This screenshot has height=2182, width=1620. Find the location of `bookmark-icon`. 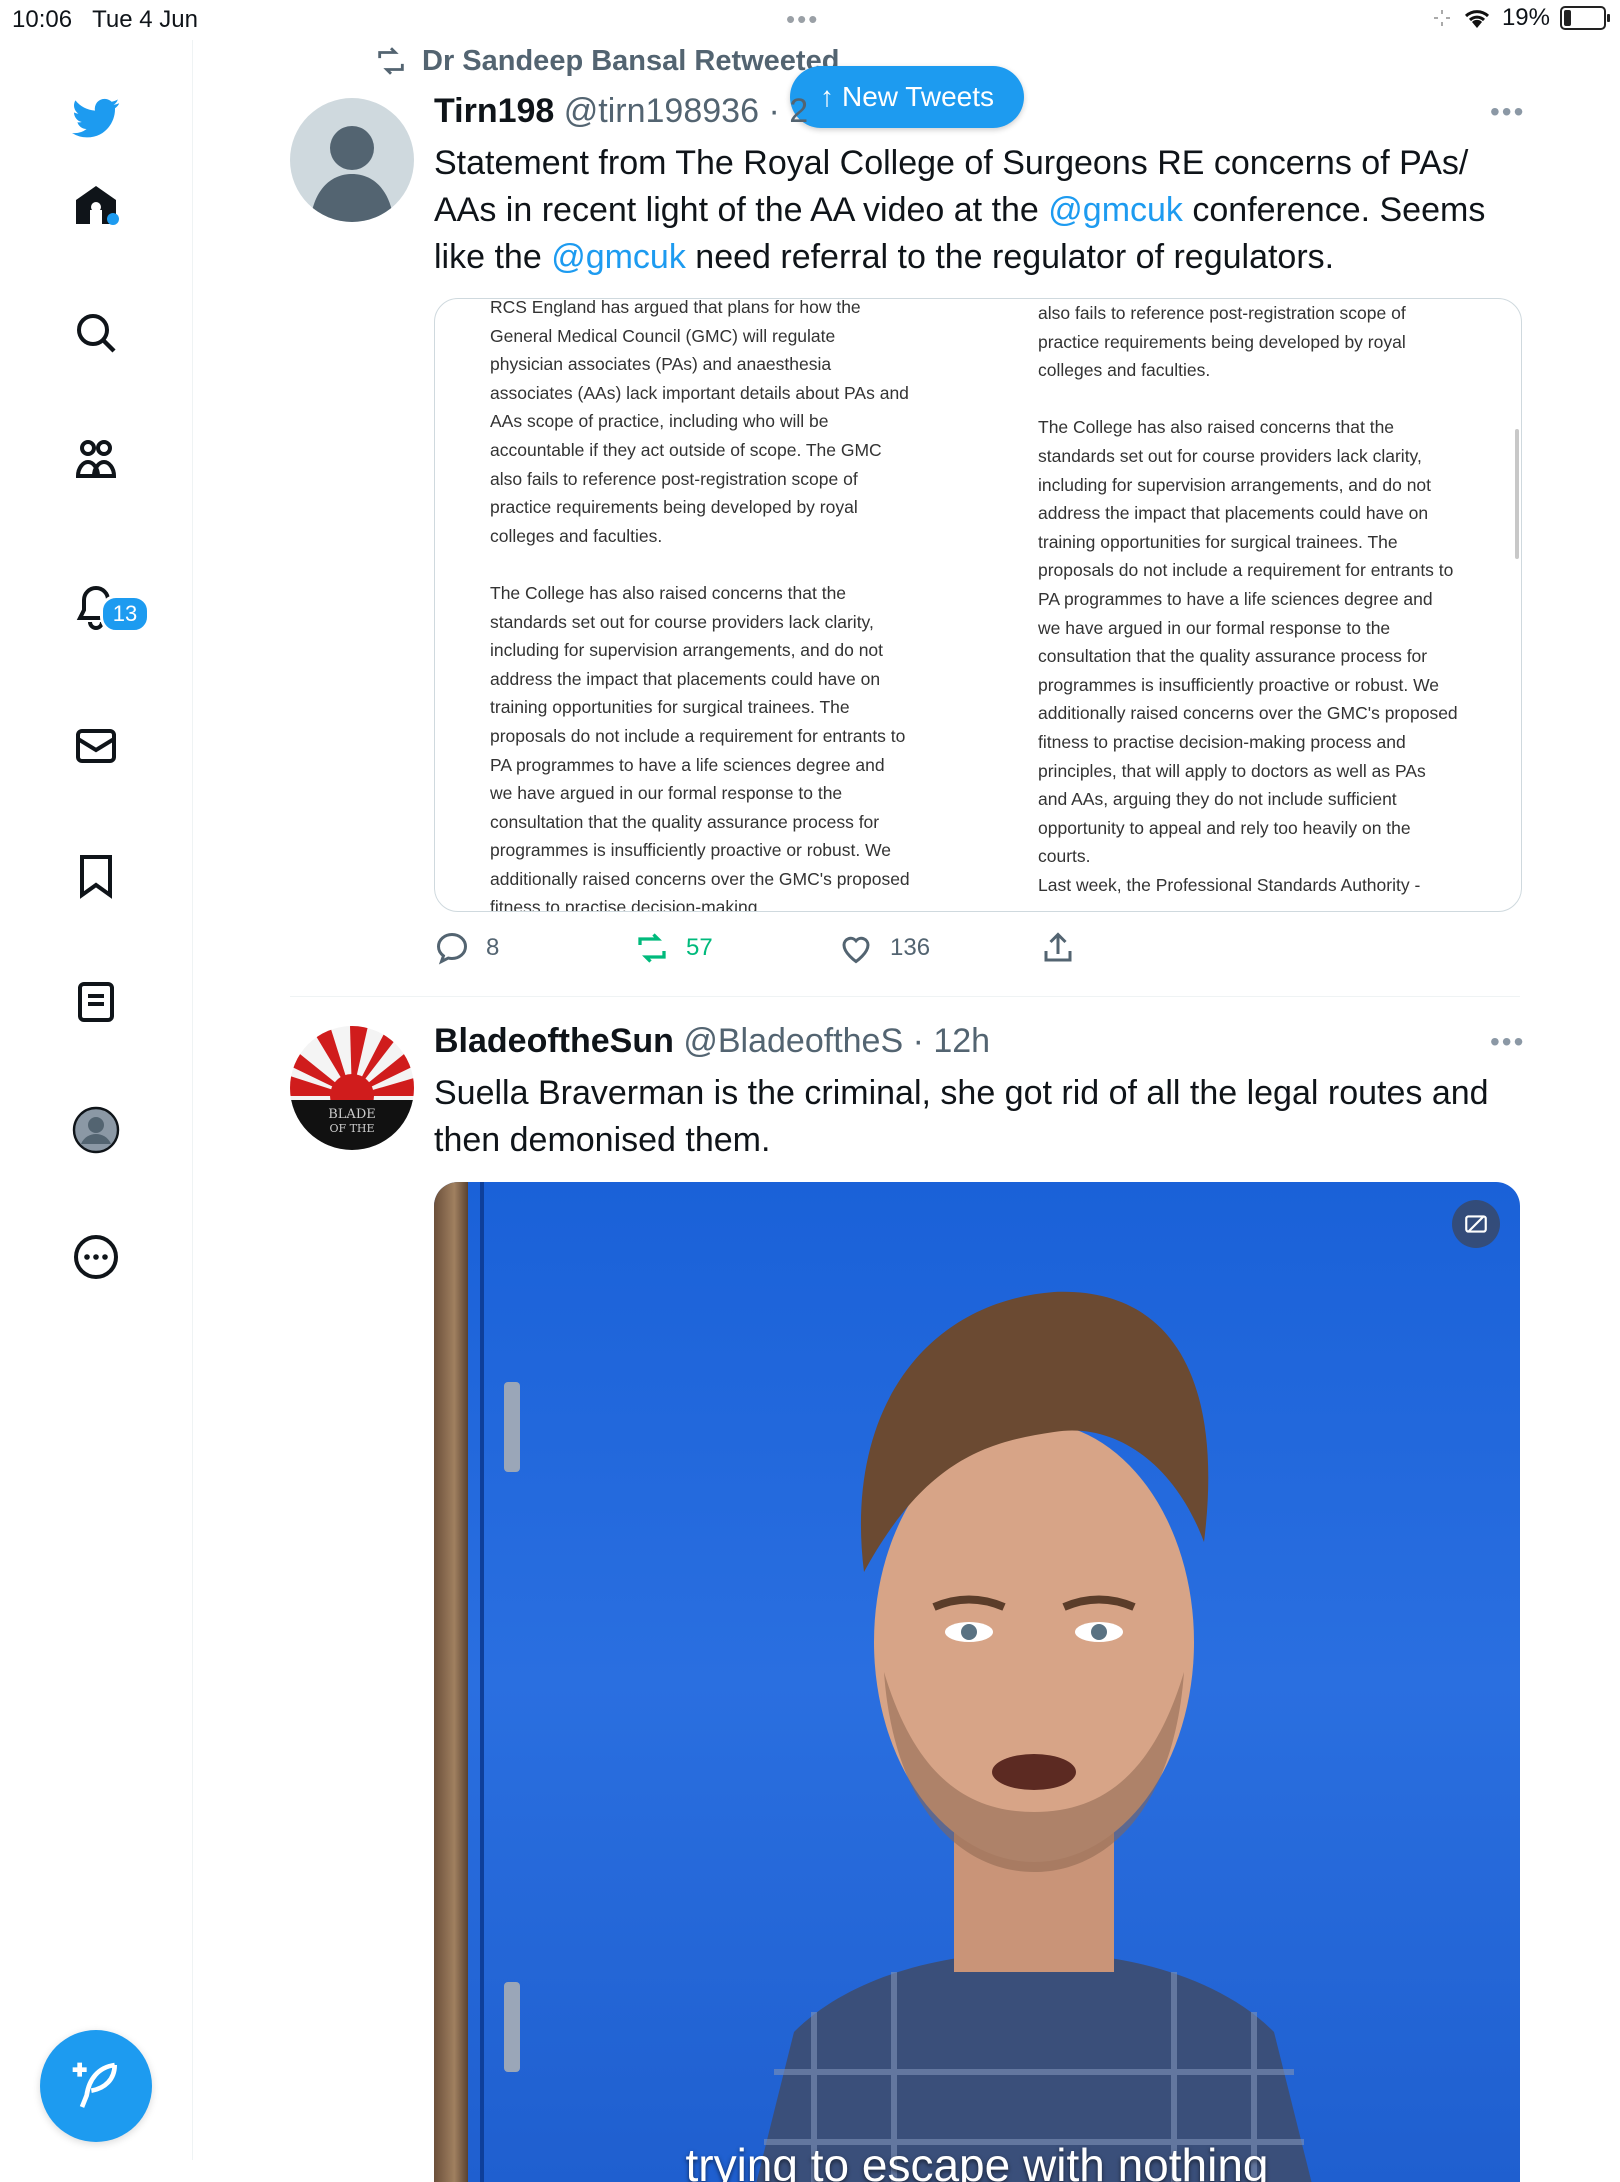

bookmark-icon is located at coordinates (96, 875).